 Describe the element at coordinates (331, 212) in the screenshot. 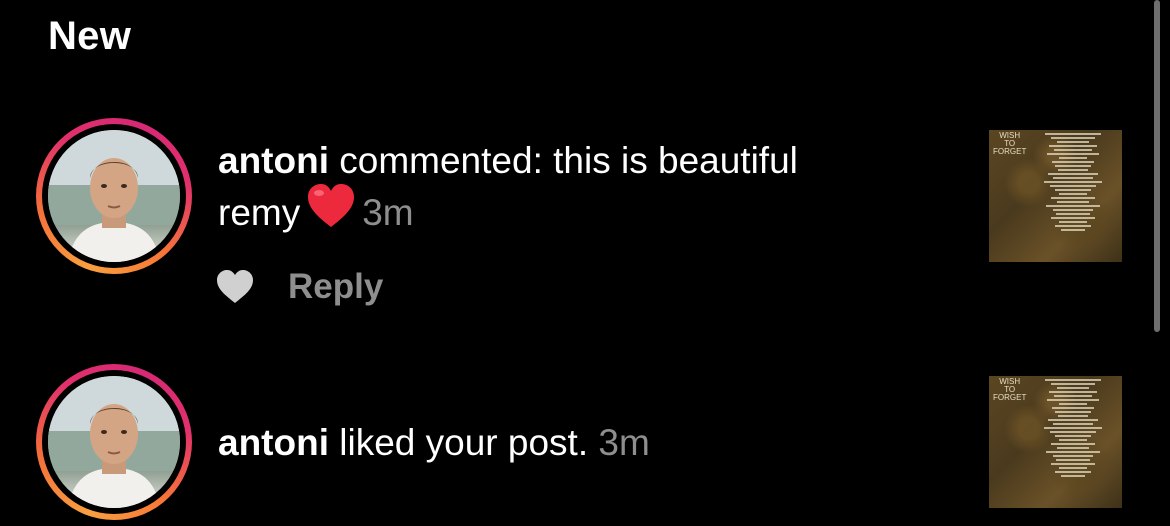

I see `heart-emoji-icon` at that location.